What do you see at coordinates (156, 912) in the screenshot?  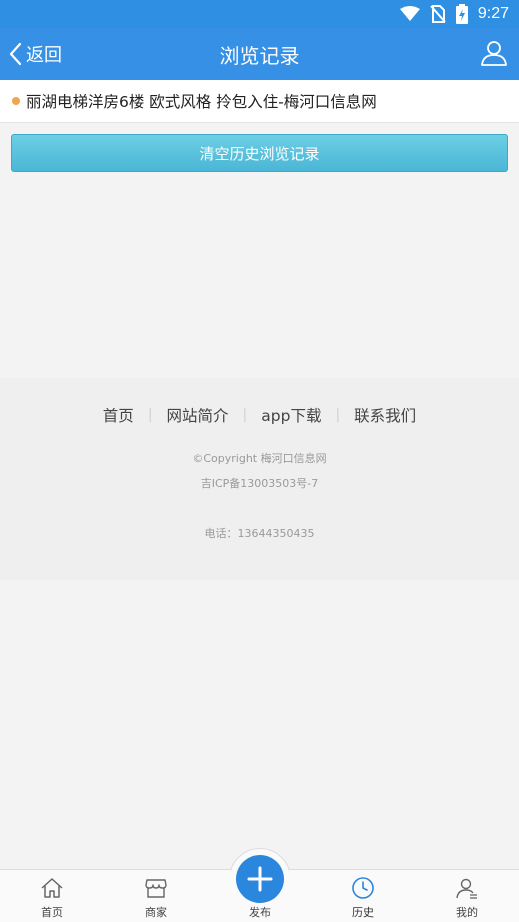 I see `tab-merchants-label: 商家` at bounding box center [156, 912].